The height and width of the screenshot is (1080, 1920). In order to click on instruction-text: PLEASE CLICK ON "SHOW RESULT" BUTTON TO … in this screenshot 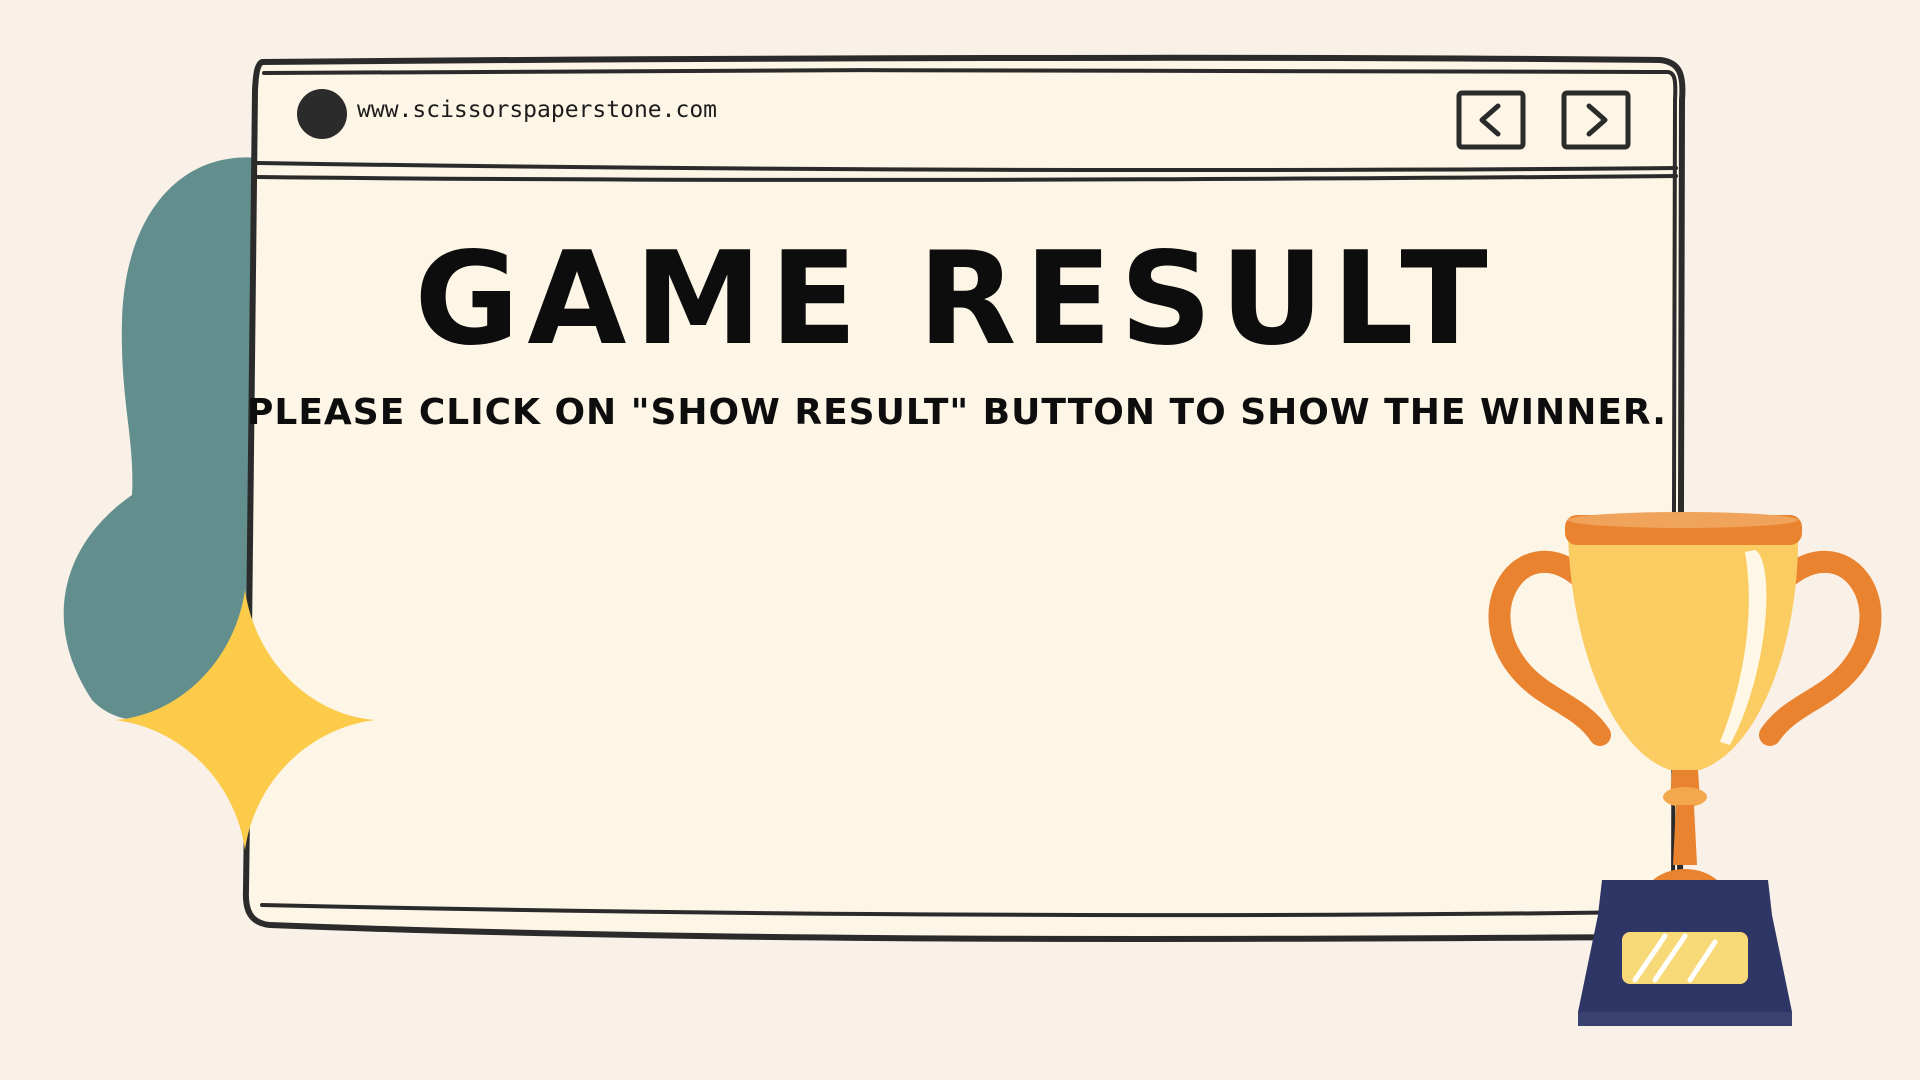, I will do `click(957, 412)`.